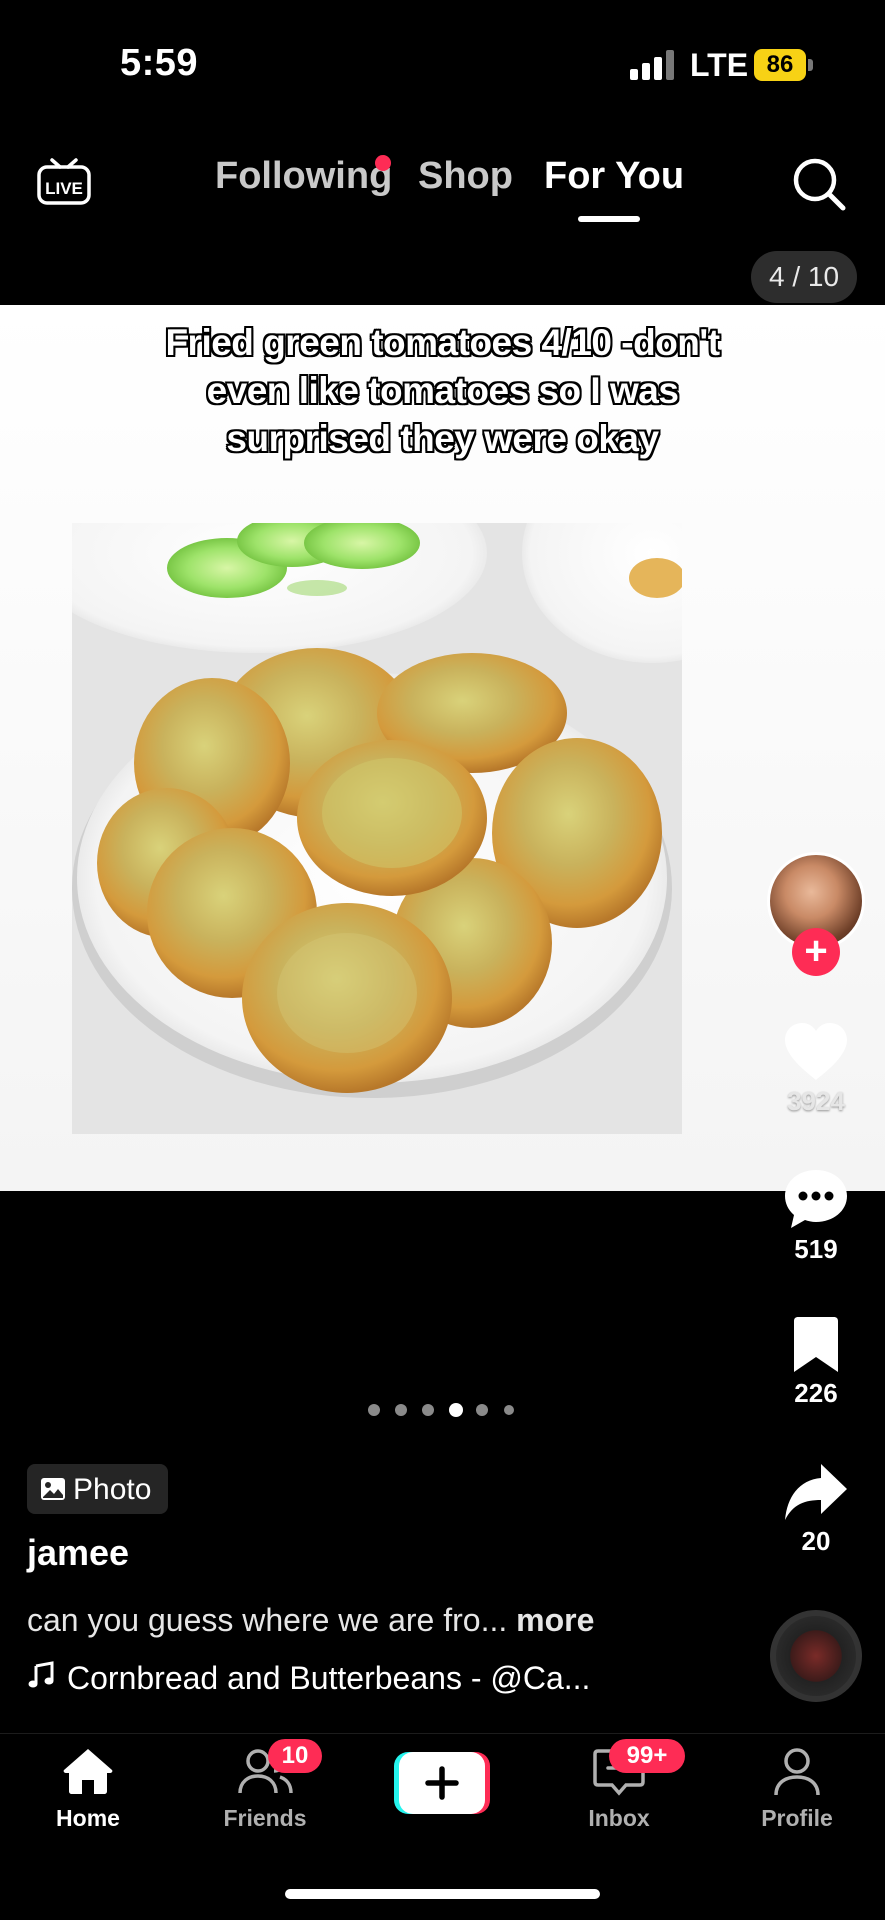 The image size is (885, 1920). I want to click on heart-icon, so click(816, 1051).